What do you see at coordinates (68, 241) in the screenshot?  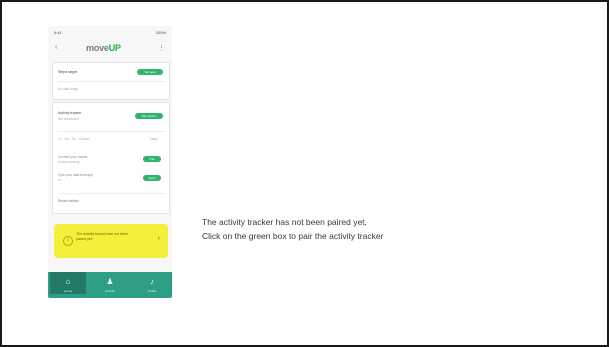 I see `warning-icon: !` at bounding box center [68, 241].